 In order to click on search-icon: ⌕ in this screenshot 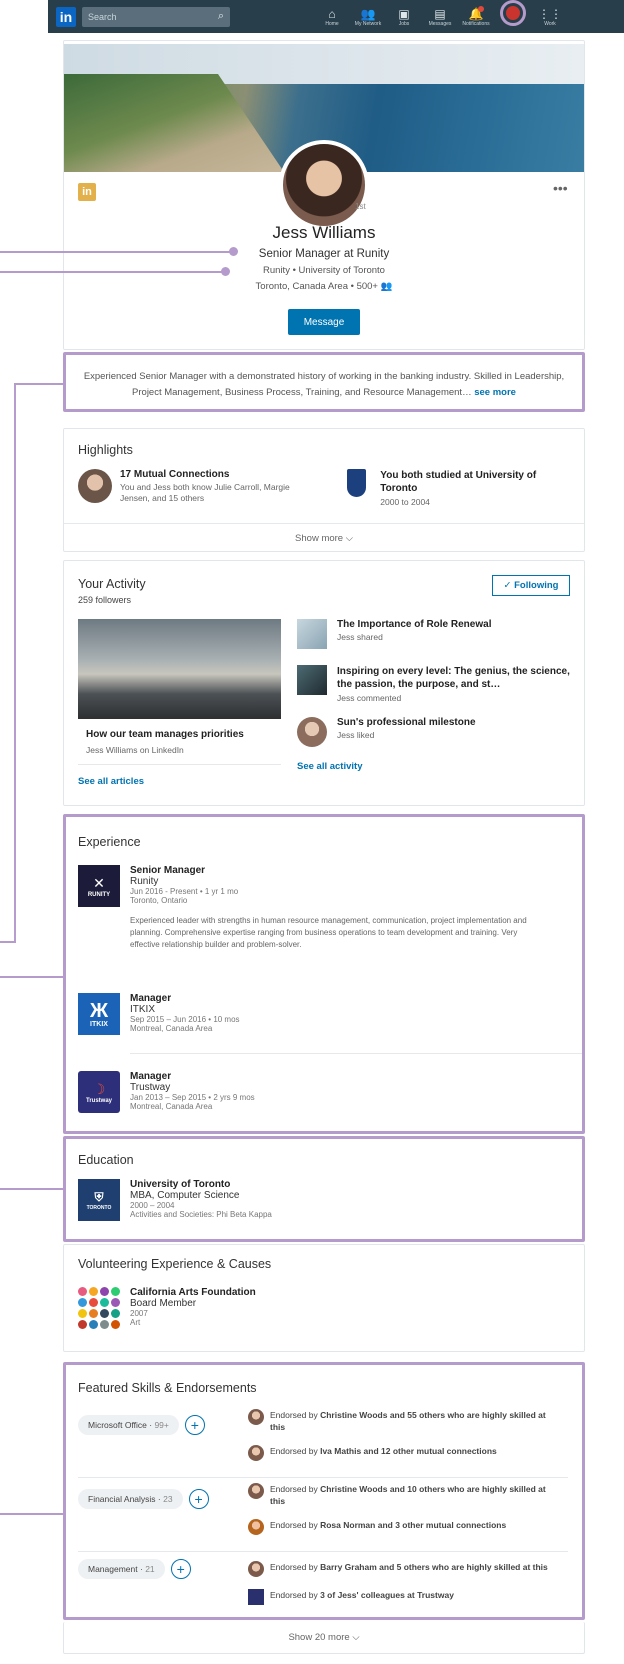, I will do `click(220, 15)`.